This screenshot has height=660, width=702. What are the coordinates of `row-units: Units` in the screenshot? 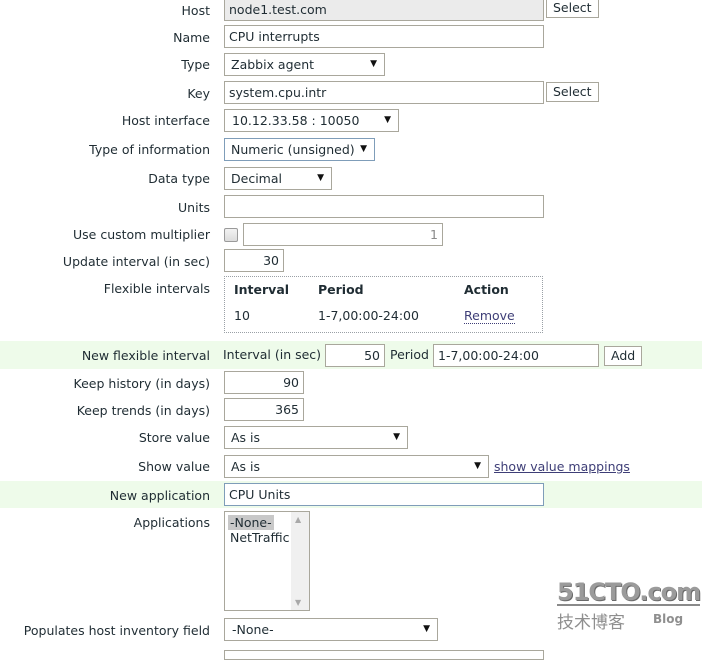 It's located at (351, 207).